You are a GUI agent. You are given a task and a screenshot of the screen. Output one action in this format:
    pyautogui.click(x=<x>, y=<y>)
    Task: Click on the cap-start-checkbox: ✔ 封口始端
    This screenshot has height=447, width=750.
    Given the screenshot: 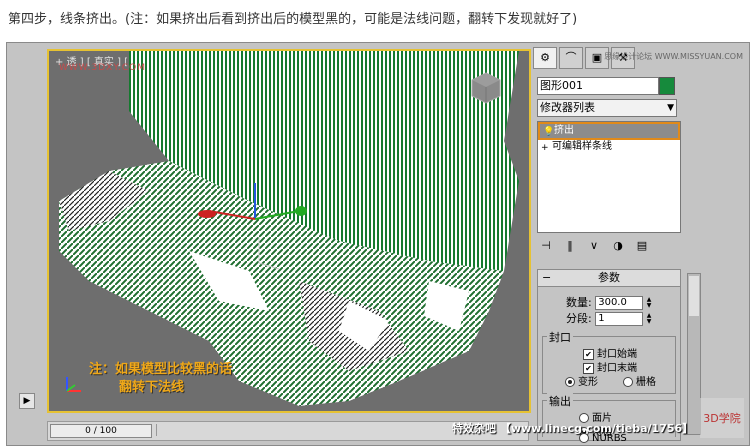 What is the action you would take?
    pyautogui.click(x=610, y=352)
    